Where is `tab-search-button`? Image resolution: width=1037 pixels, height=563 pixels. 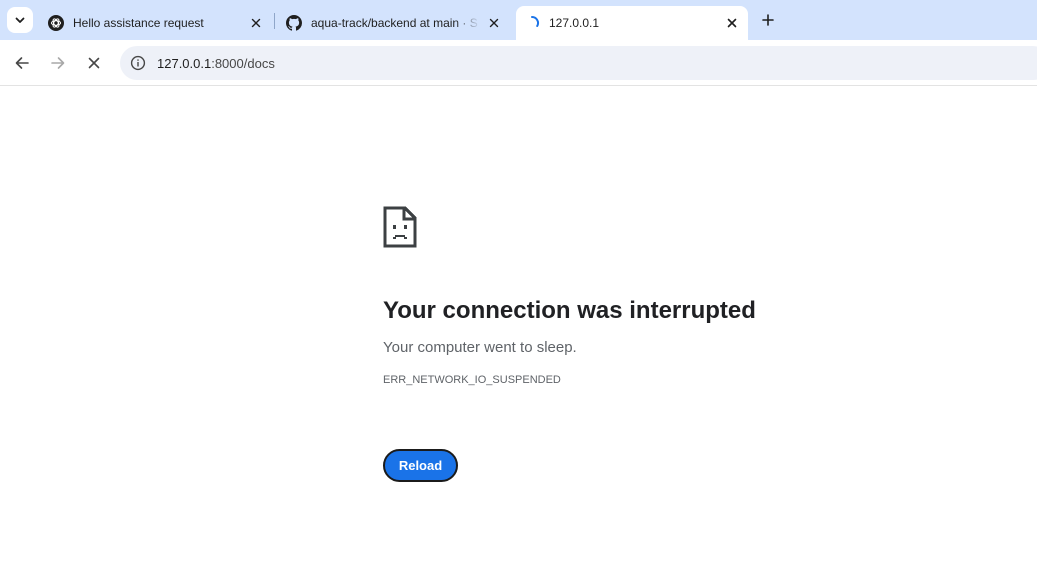
tab-search-button is located at coordinates (20, 20).